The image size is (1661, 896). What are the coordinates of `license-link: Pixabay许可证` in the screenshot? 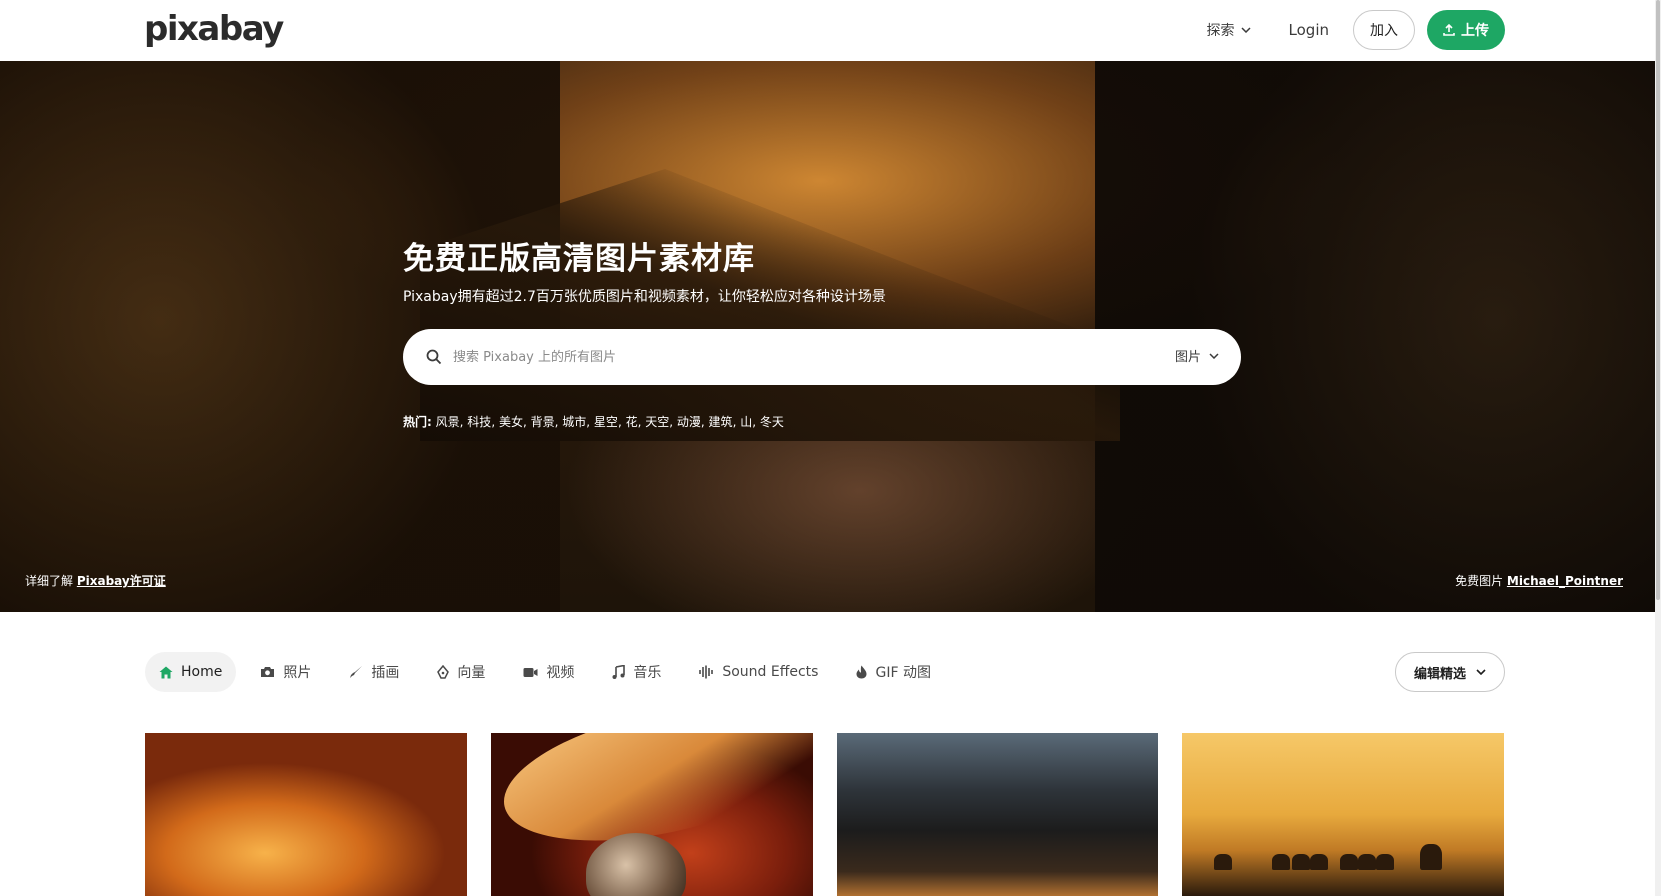 It's located at (121, 581).